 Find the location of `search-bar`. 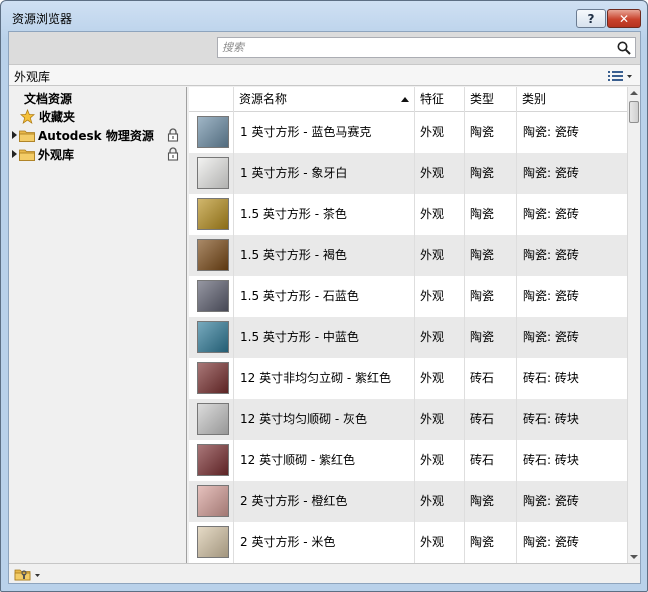

search-bar is located at coordinates (324, 48).